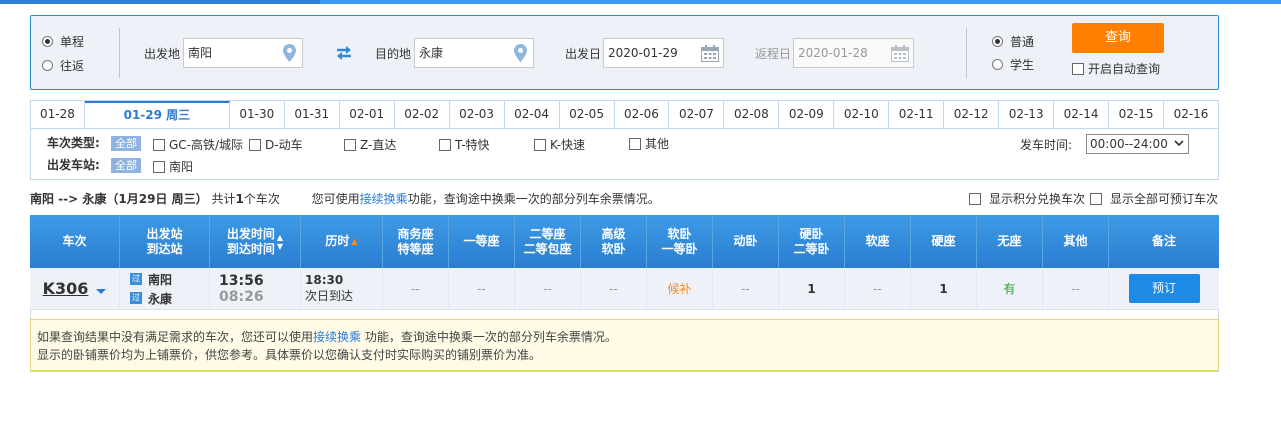  What do you see at coordinates (807, 115) in the screenshot?
I see `date-tab: 02-09` at bounding box center [807, 115].